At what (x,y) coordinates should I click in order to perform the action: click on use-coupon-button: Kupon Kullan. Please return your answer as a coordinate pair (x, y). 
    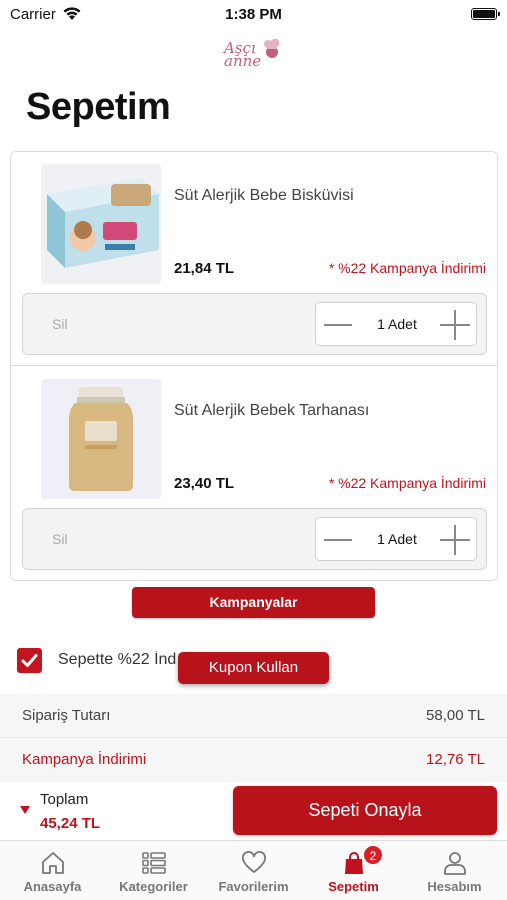
    Looking at the image, I should click on (253, 668).